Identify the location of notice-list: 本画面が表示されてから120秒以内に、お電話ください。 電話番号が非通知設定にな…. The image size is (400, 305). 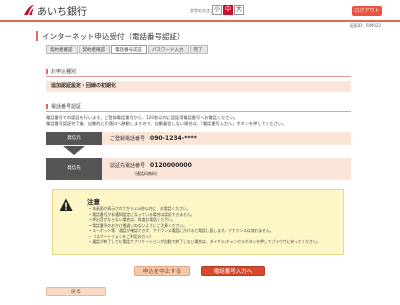
(215, 225).